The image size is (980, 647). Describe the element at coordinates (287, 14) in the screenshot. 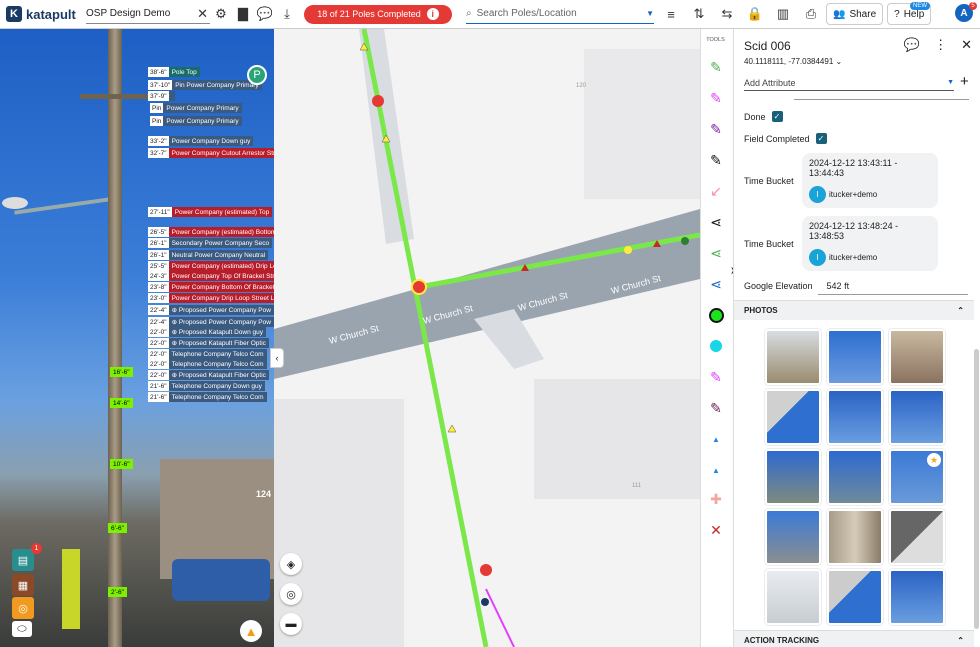

I see `download-icon: ⤓` at that location.